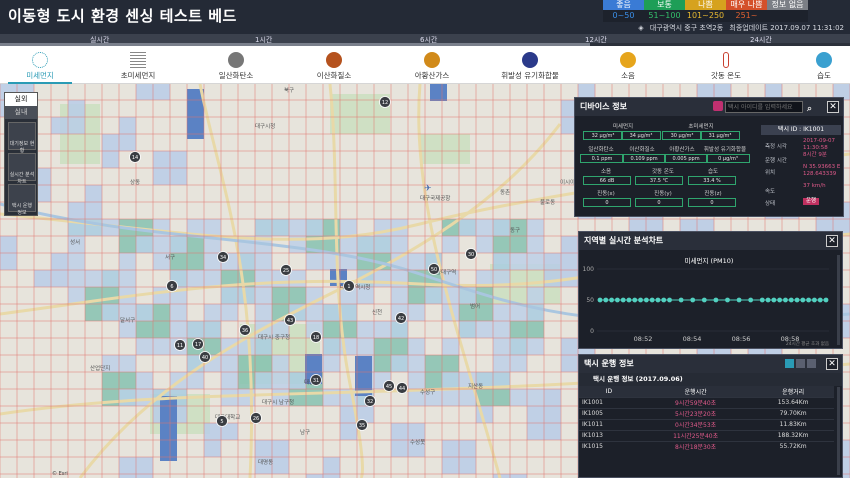  What do you see at coordinates (245, 330) in the screenshot?
I see `taxi-marker: 36` at bounding box center [245, 330].